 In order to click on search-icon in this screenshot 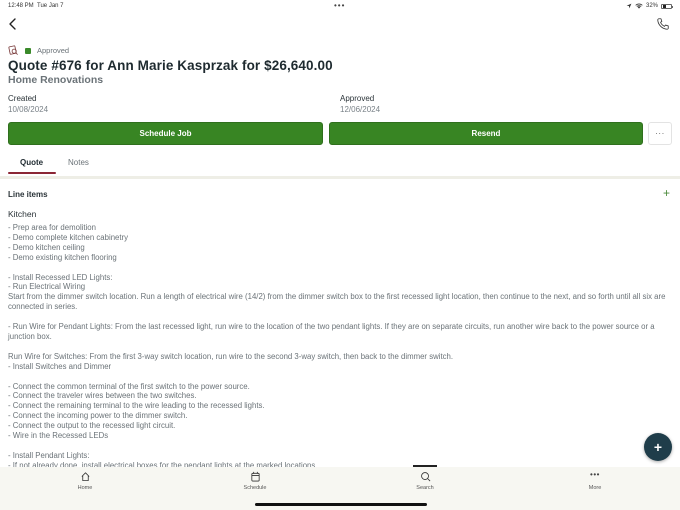, I will do `click(425, 477)`.